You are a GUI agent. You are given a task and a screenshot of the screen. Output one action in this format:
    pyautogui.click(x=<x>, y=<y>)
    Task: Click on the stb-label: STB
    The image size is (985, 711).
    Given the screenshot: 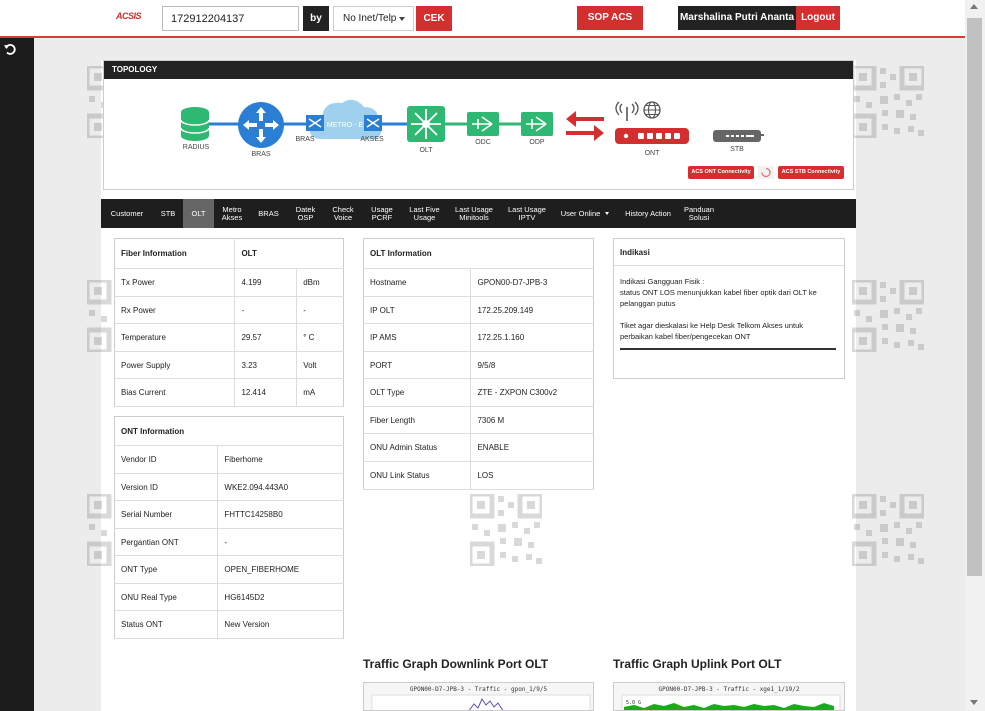 What is the action you would take?
    pyautogui.click(x=737, y=149)
    